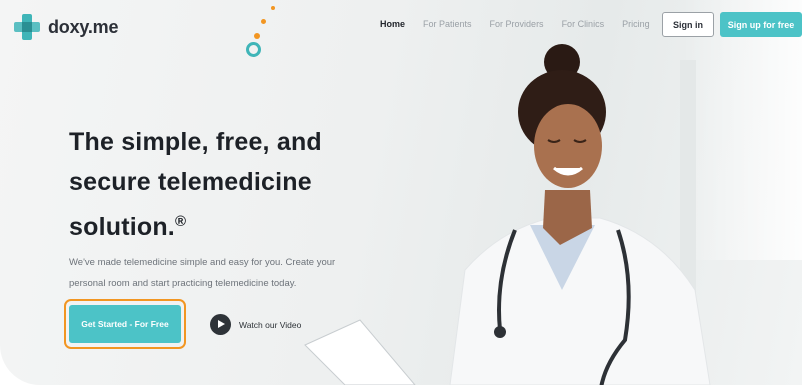 The height and width of the screenshot is (385, 802). Describe the element at coordinates (392, 24) in the screenshot. I see `nav-home: Home` at that location.